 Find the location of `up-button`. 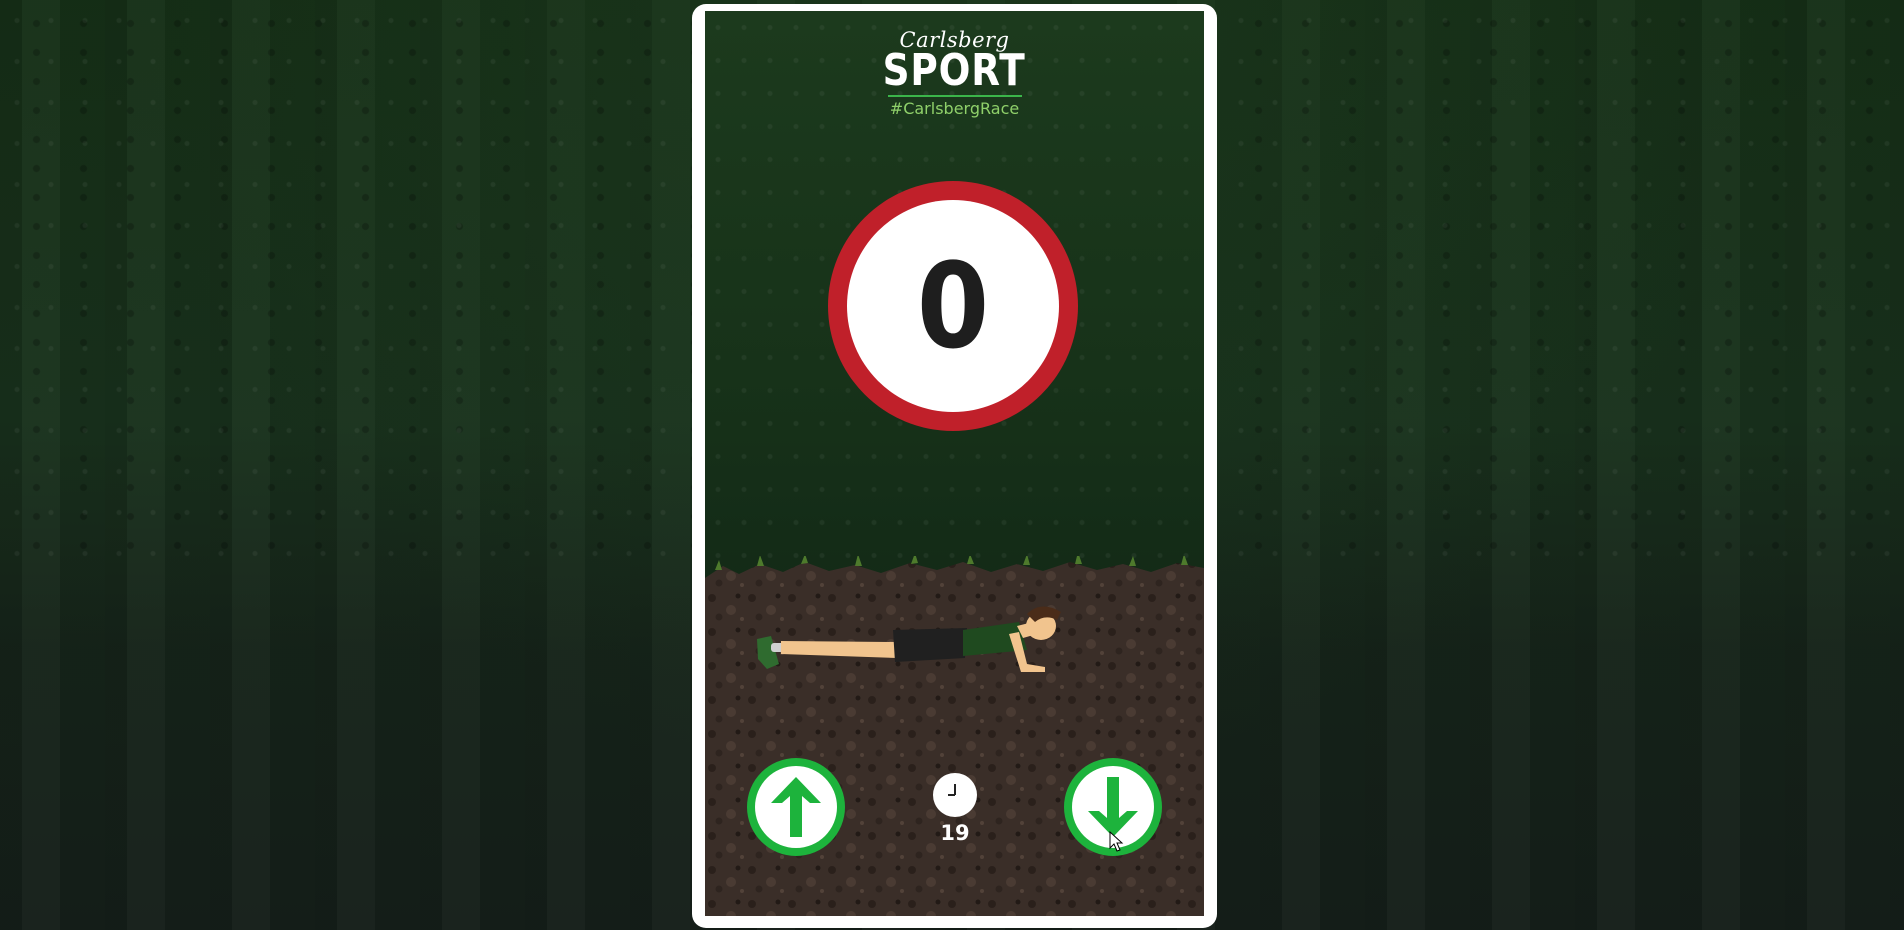

up-button is located at coordinates (796, 807).